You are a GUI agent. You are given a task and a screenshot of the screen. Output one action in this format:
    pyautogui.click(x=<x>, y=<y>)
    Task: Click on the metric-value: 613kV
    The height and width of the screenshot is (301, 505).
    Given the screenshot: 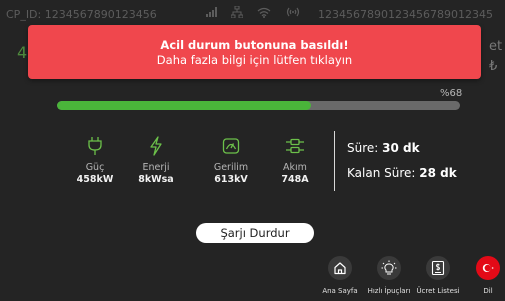 What is the action you would take?
    pyautogui.click(x=231, y=179)
    